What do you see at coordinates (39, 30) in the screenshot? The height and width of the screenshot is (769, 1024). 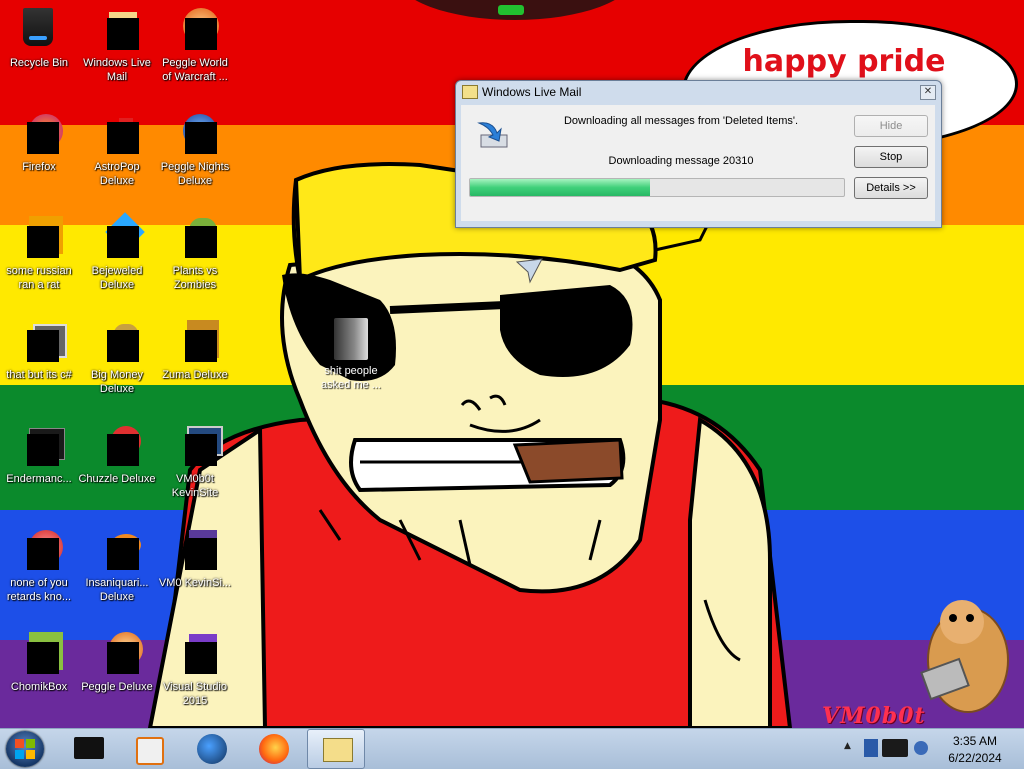 I see `recycle-bin-icon` at bounding box center [39, 30].